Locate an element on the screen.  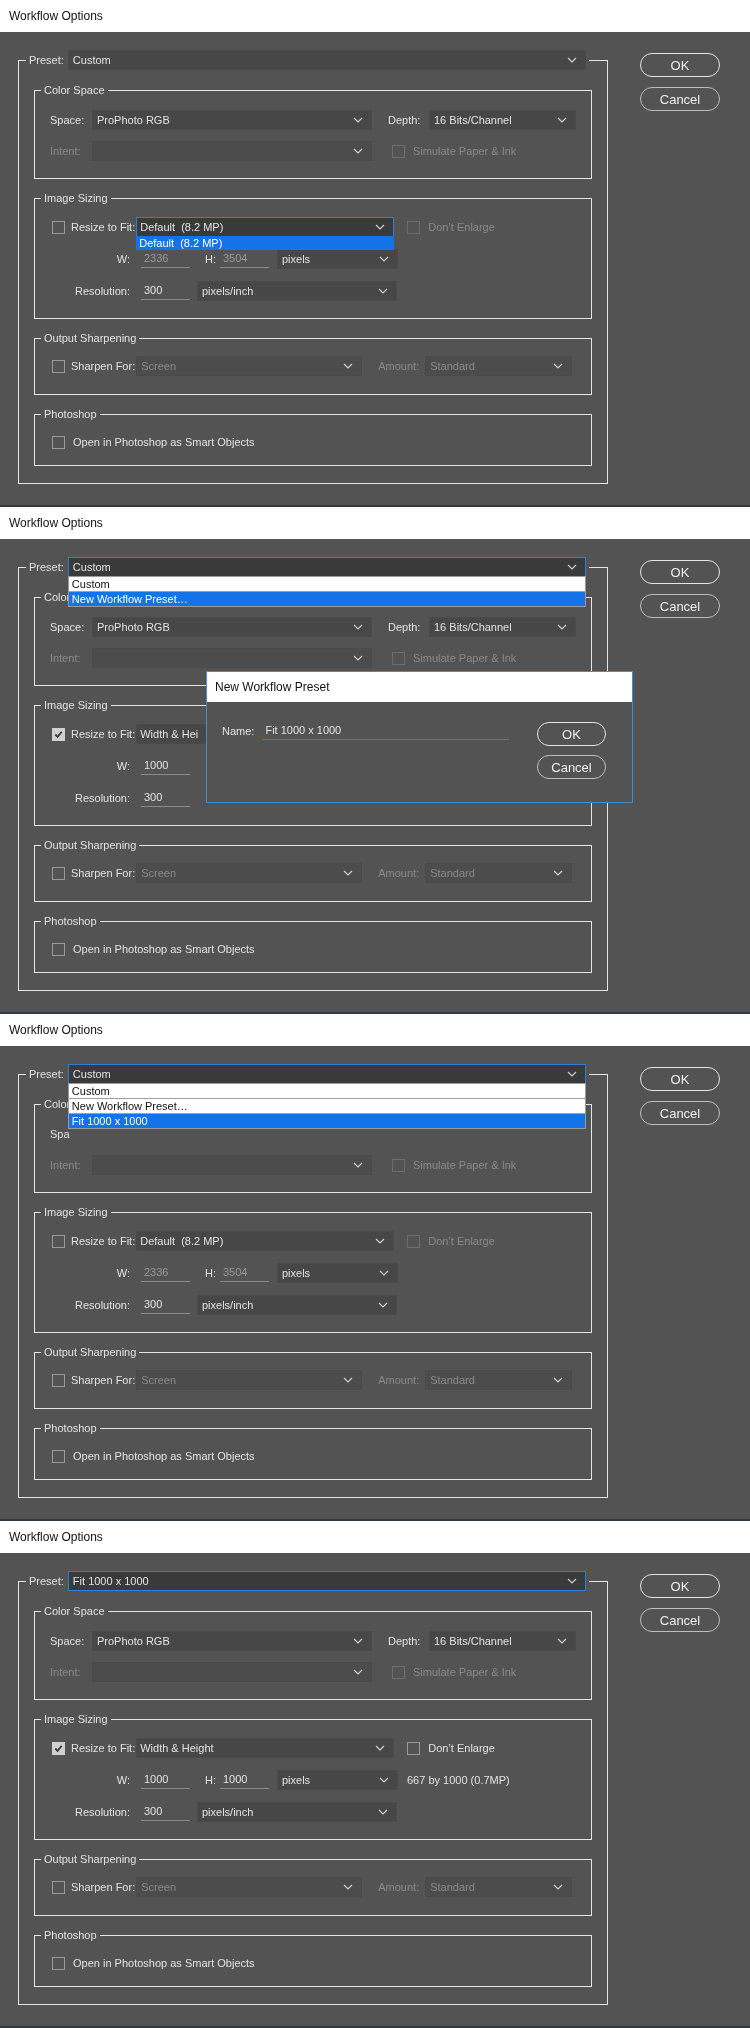
dropdown: Default (8.2 MP) is located at coordinates (265, 1241).